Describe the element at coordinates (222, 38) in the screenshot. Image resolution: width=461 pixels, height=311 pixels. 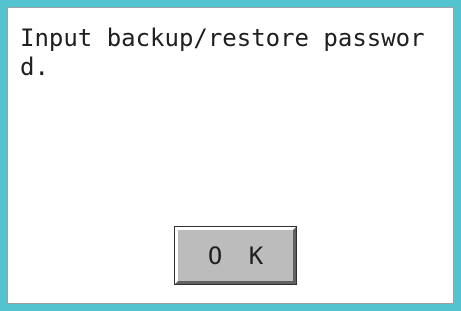
I see `message-line-1: Input backup/restore passwor` at that location.